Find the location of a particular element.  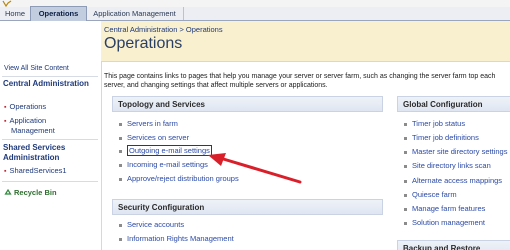

sidebar-item-sharedservices1: ▪ SharedServices1 is located at coordinates (35, 171).